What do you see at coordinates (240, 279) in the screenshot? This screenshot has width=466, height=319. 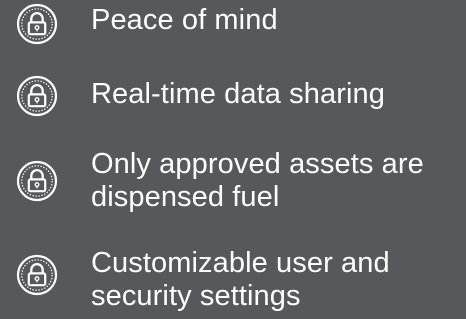 I see `feature-label: Customizable user and security settings` at bounding box center [240, 279].